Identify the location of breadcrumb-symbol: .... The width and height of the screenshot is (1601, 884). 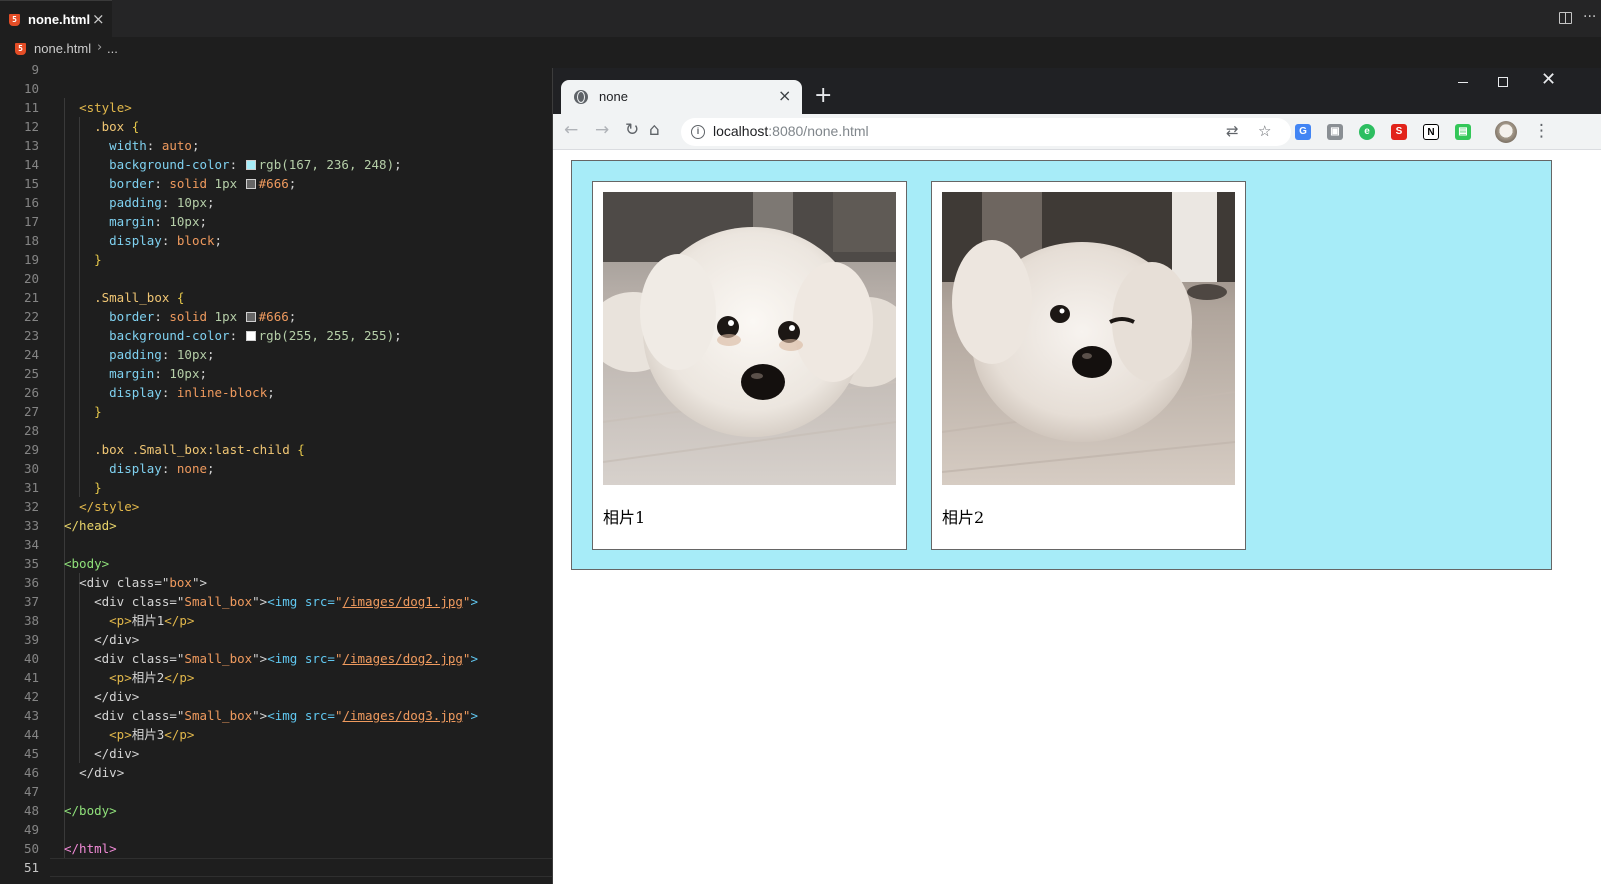
(112, 48).